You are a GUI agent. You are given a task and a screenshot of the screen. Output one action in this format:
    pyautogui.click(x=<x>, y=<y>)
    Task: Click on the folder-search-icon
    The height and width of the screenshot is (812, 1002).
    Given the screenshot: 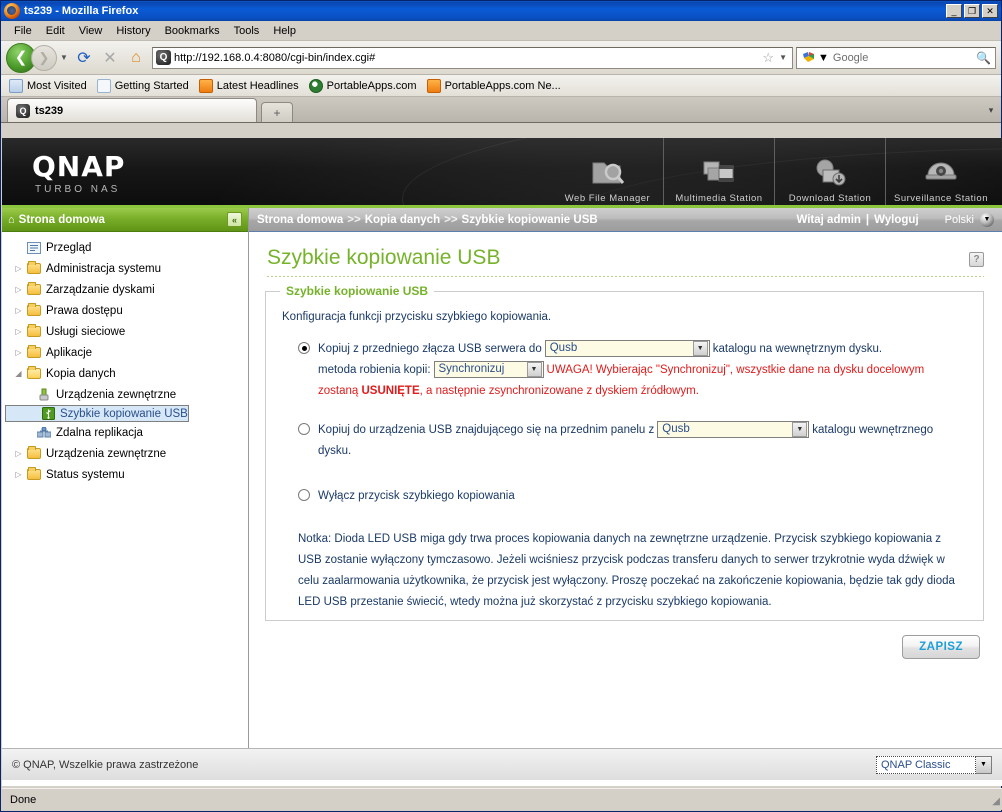 What is the action you would take?
    pyautogui.click(x=608, y=173)
    